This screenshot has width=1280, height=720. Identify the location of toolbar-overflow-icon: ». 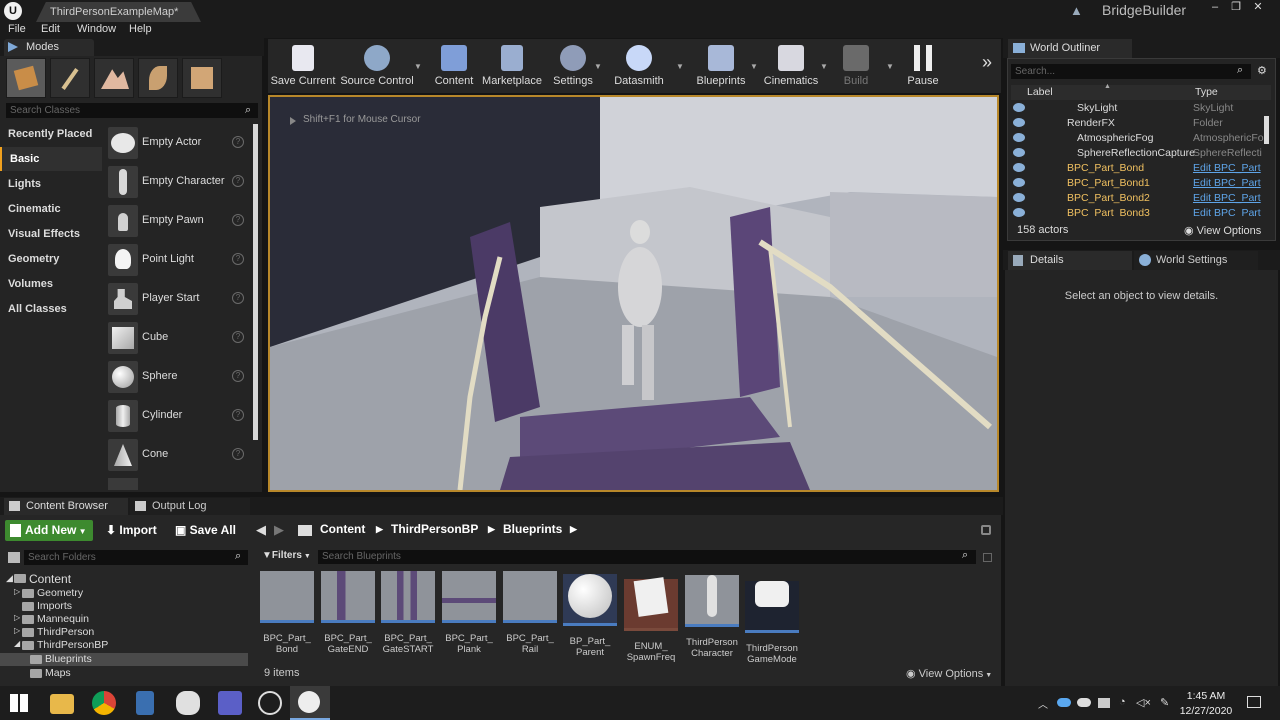
(987, 62).